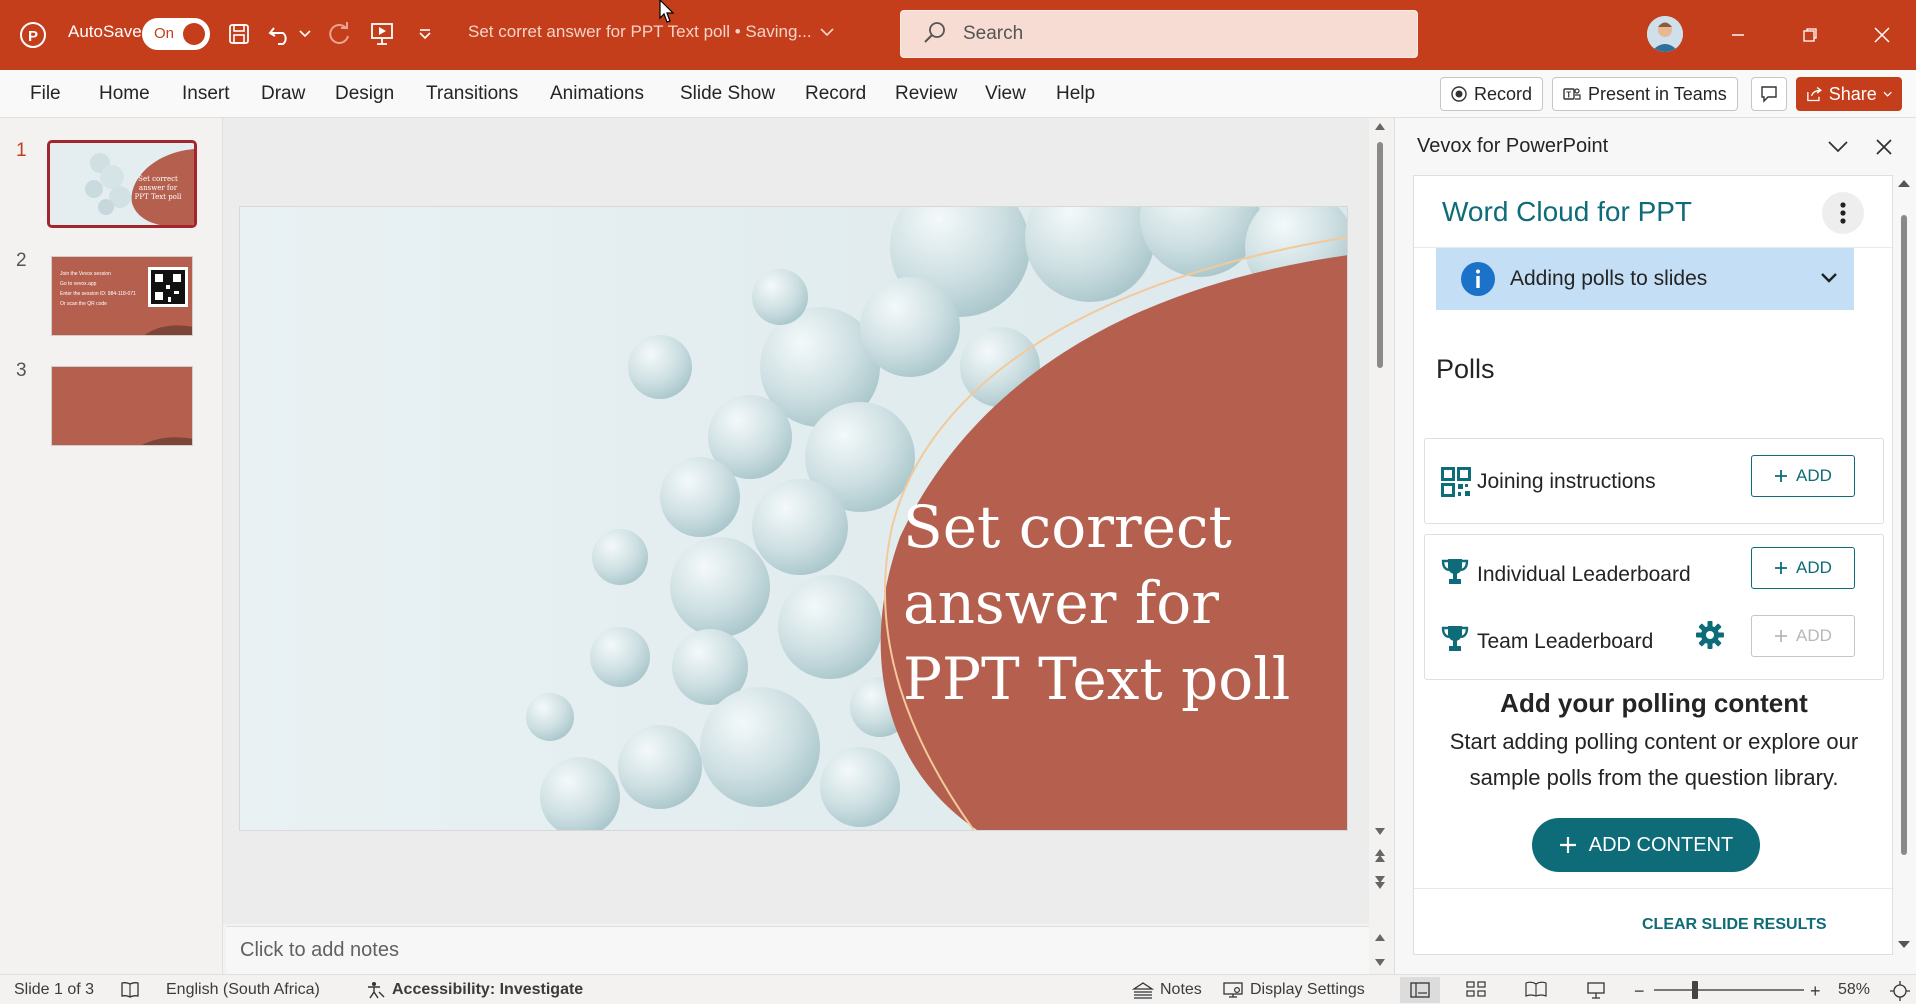 Image resolution: width=1916 pixels, height=1004 pixels. What do you see at coordinates (98, 294) in the screenshot?
I see `svg-text:Enter the session ID: 984-118-: Enter the session ID: 984-118-071` at bounding box center [98, 294].